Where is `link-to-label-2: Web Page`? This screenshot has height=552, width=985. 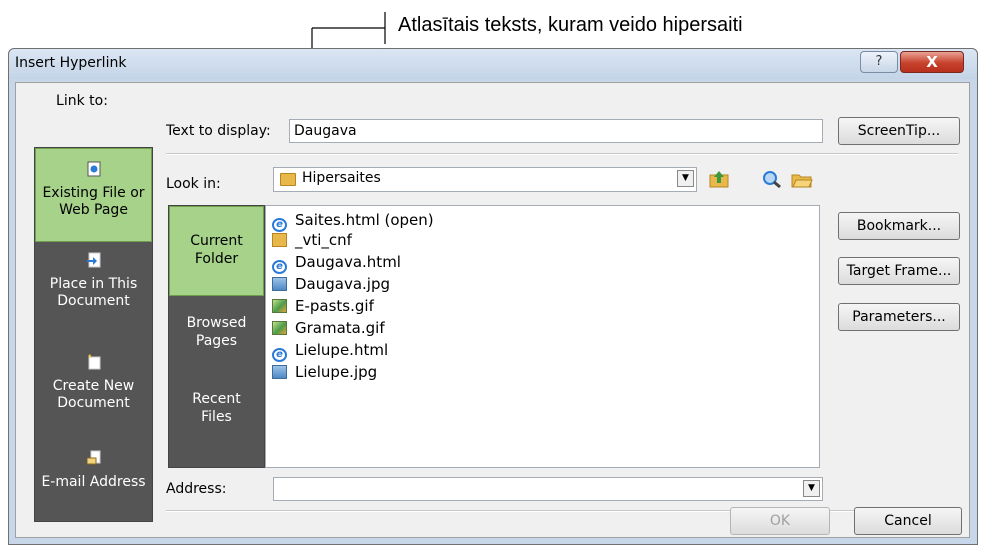 link-to-label-2: Web Page is located at coordinates (93, 210).